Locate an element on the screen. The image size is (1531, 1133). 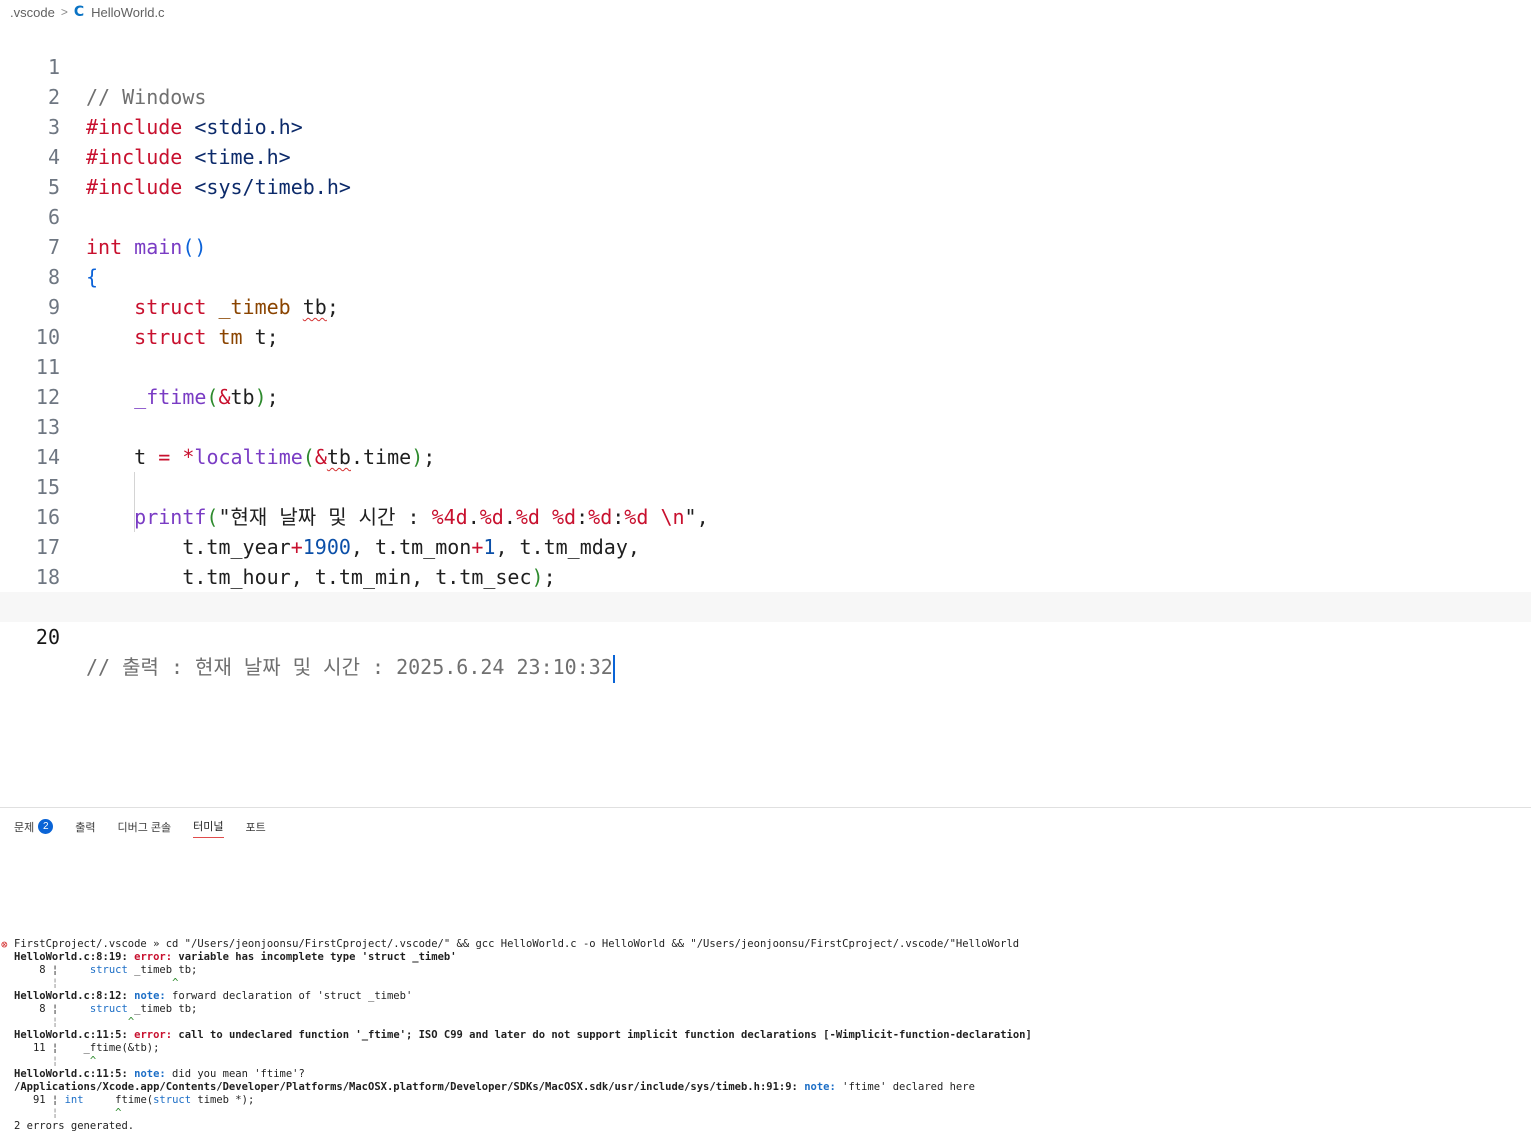
summary-text: 2 errors generated. is located at coordinates (74, 1126).